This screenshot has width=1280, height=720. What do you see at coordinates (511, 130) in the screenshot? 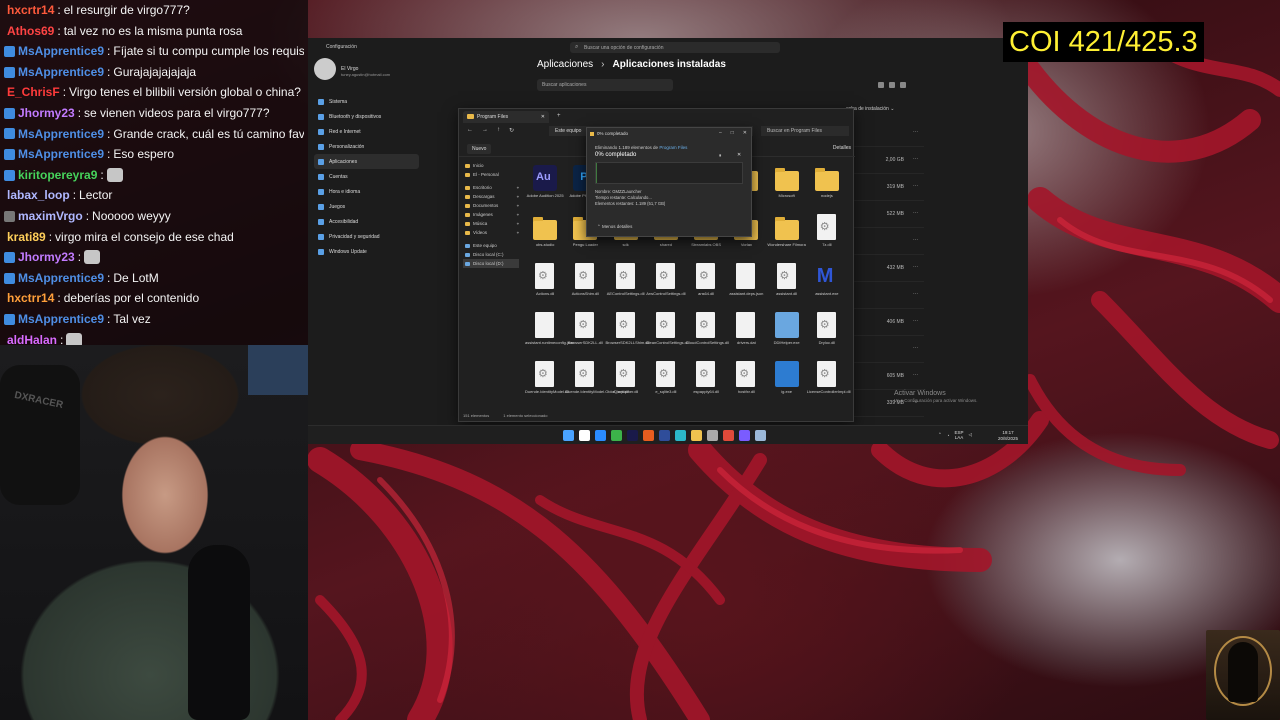
I see `refresh-icon: ↻` at bounding box center [511, 130].